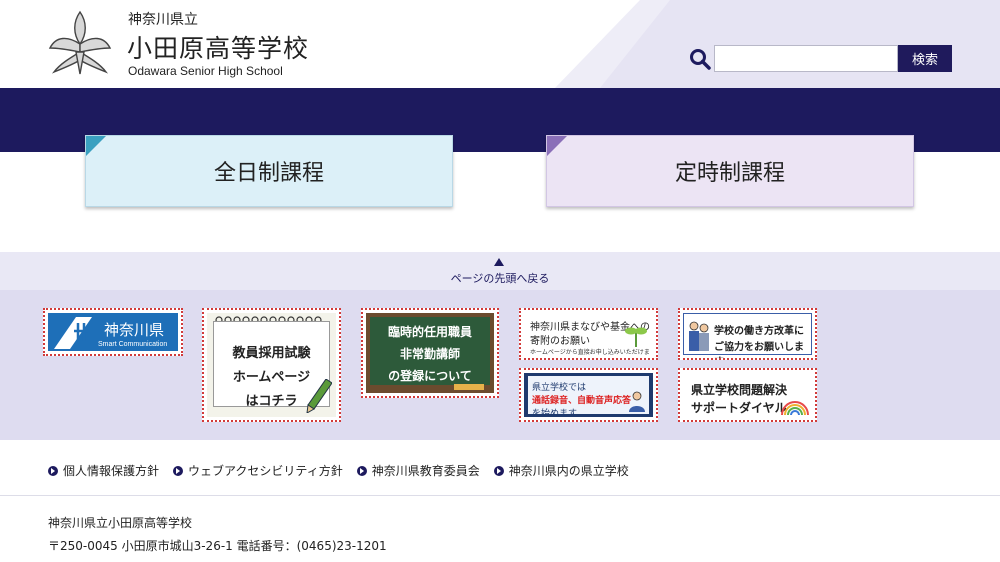 This screenshot has width=1000, height=562. Describe the element at coordinates (73, 333) in the screenshot. I see `kanagawa-logo-icon` at that location.